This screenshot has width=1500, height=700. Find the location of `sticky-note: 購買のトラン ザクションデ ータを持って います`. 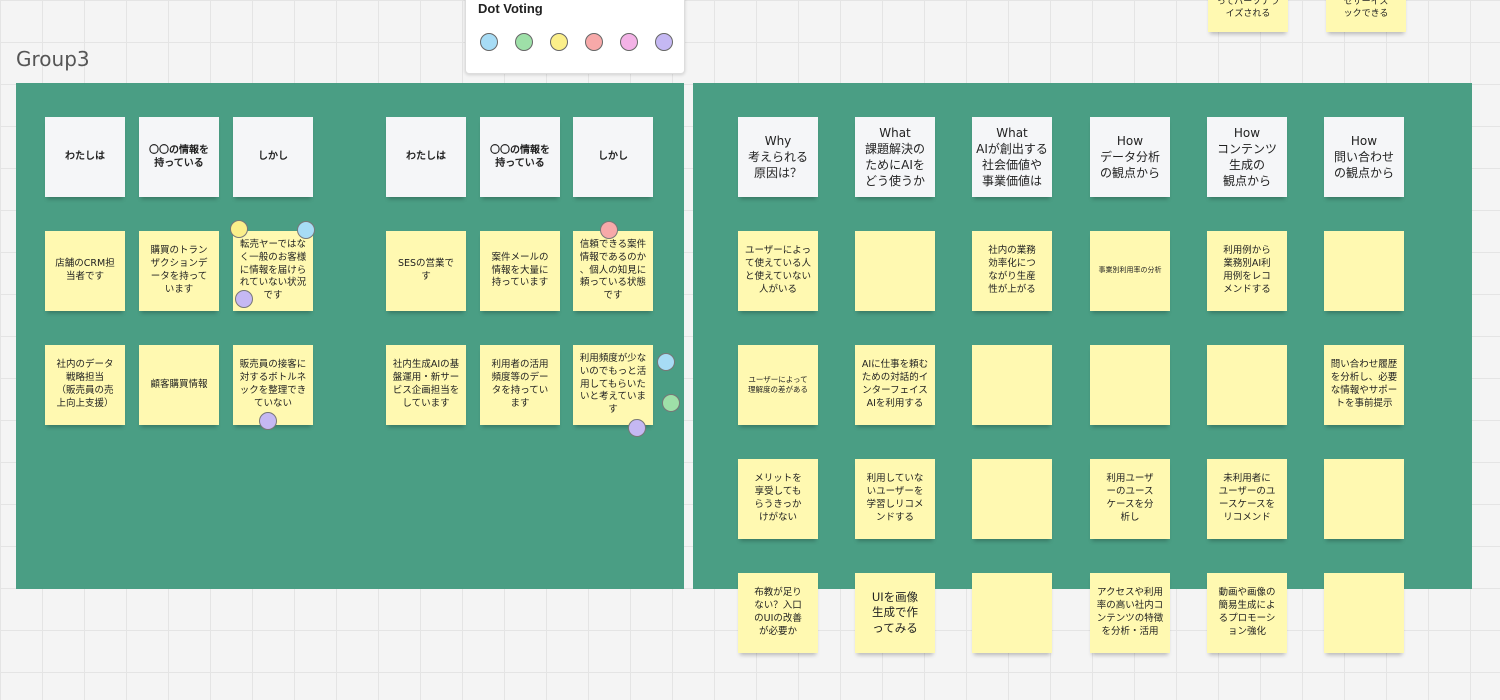

sticky-note: 購買のトラン ザクションデ ータを持って います is located at coordinates (179, 271).